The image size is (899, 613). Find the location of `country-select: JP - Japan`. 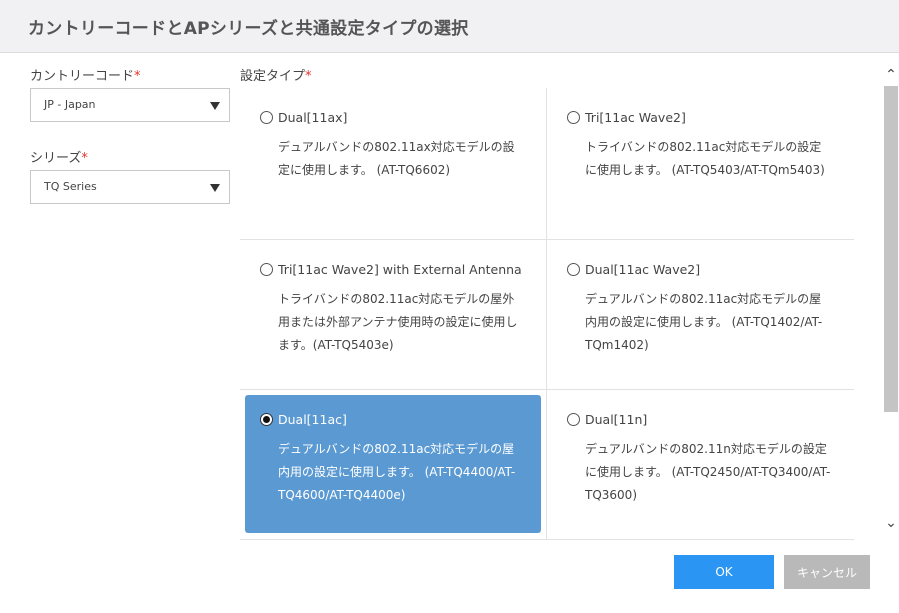

country-select: JP - Japan is located at coordinates (130, 105).